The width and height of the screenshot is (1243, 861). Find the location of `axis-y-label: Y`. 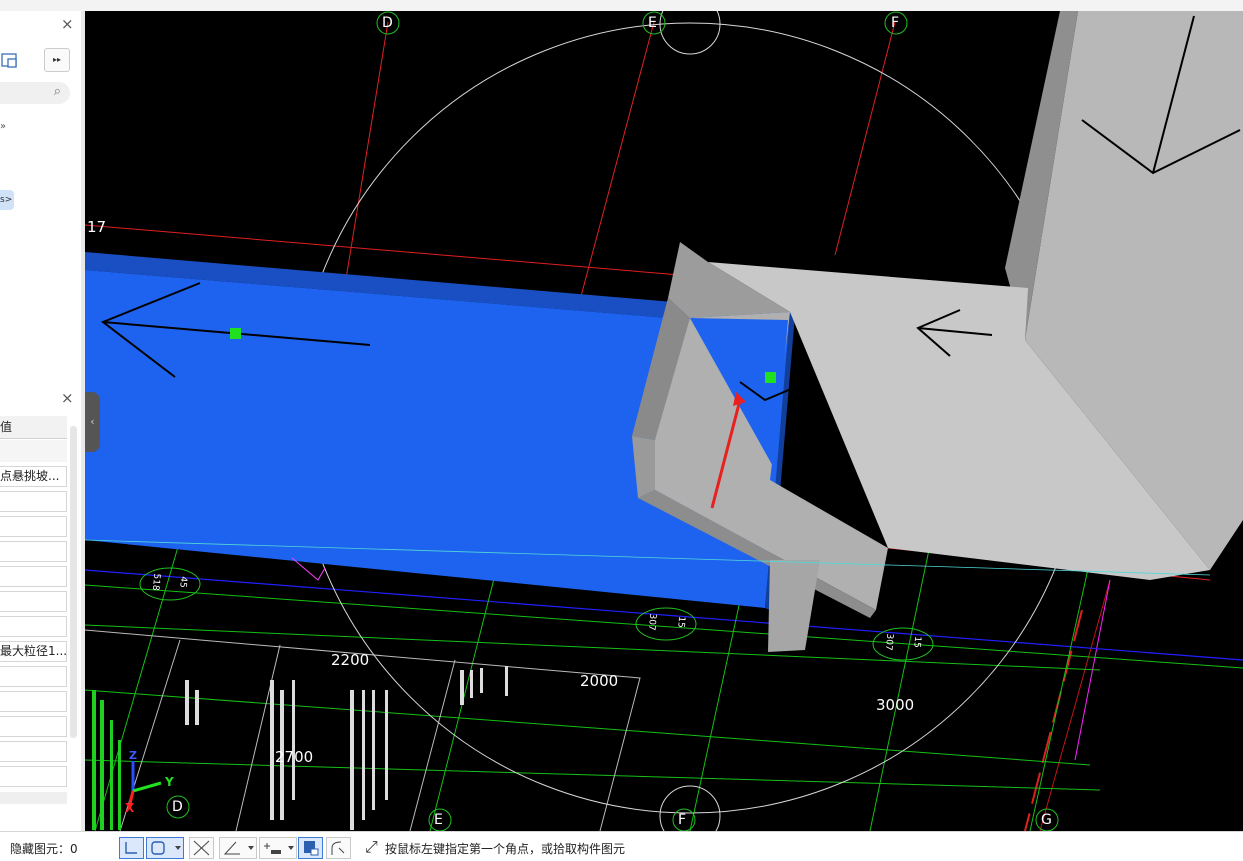

axis-y-label: Y is located at coordinates (169, 782).